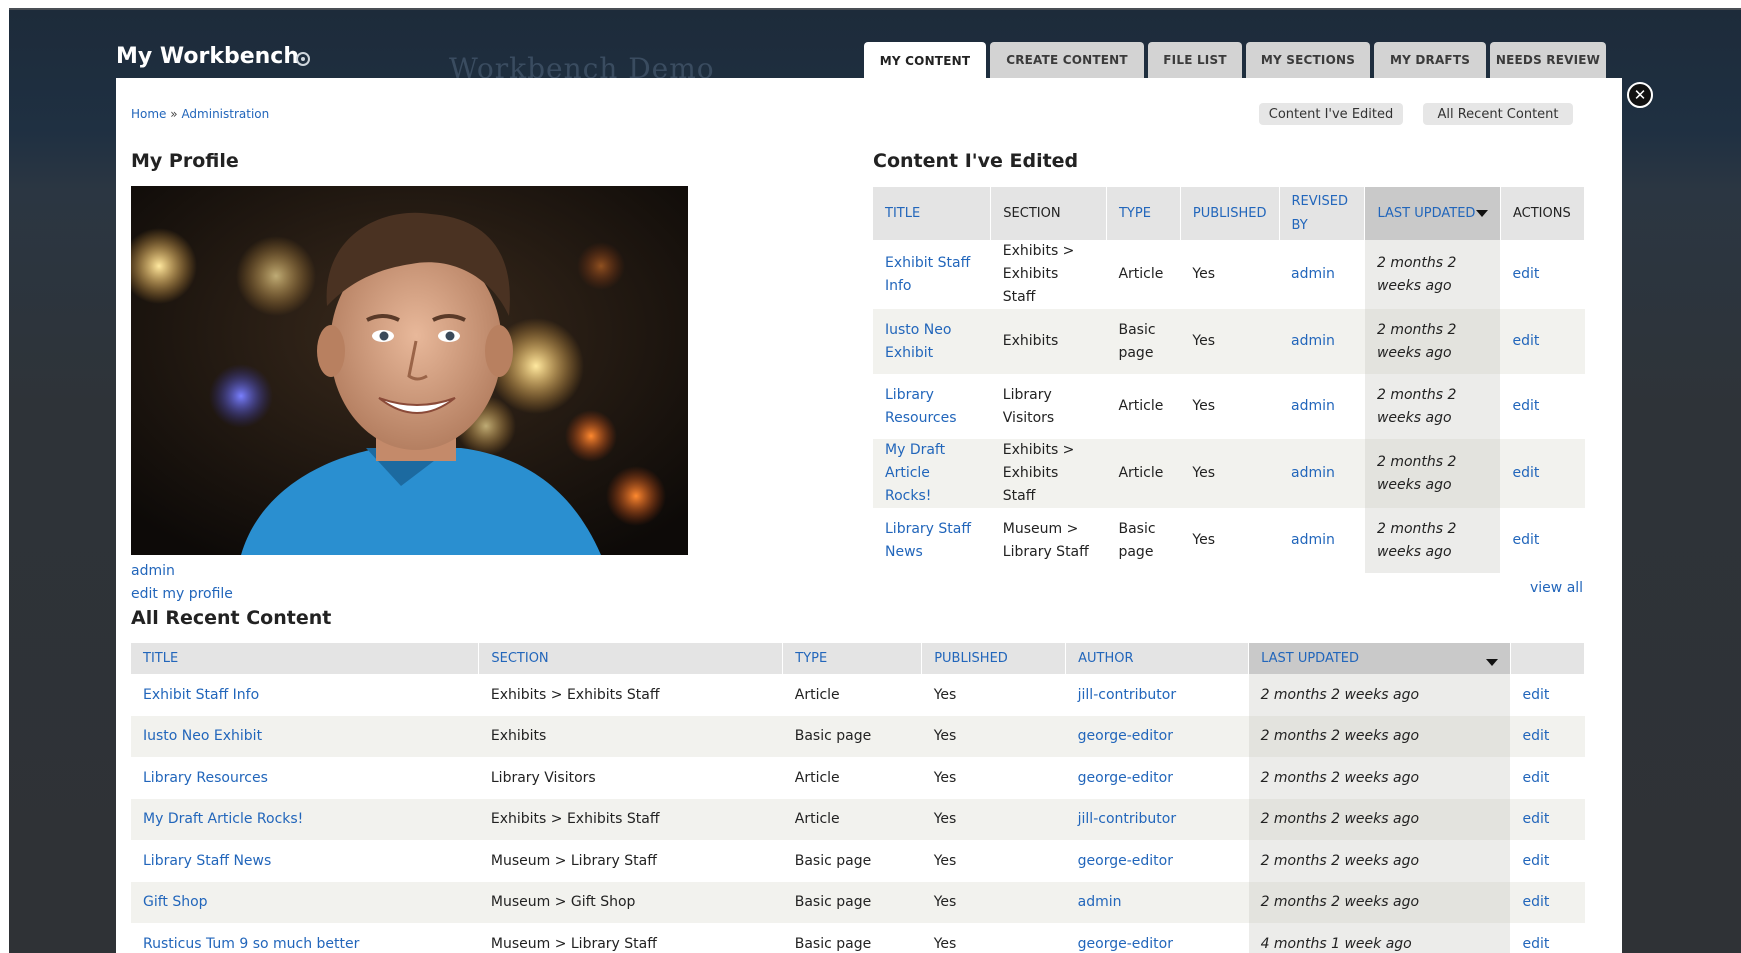 Image resolution: width=1741 pixels, height=953 pixels. I want to click on row-section: Museum > Gift Shop, so click(630, 902).